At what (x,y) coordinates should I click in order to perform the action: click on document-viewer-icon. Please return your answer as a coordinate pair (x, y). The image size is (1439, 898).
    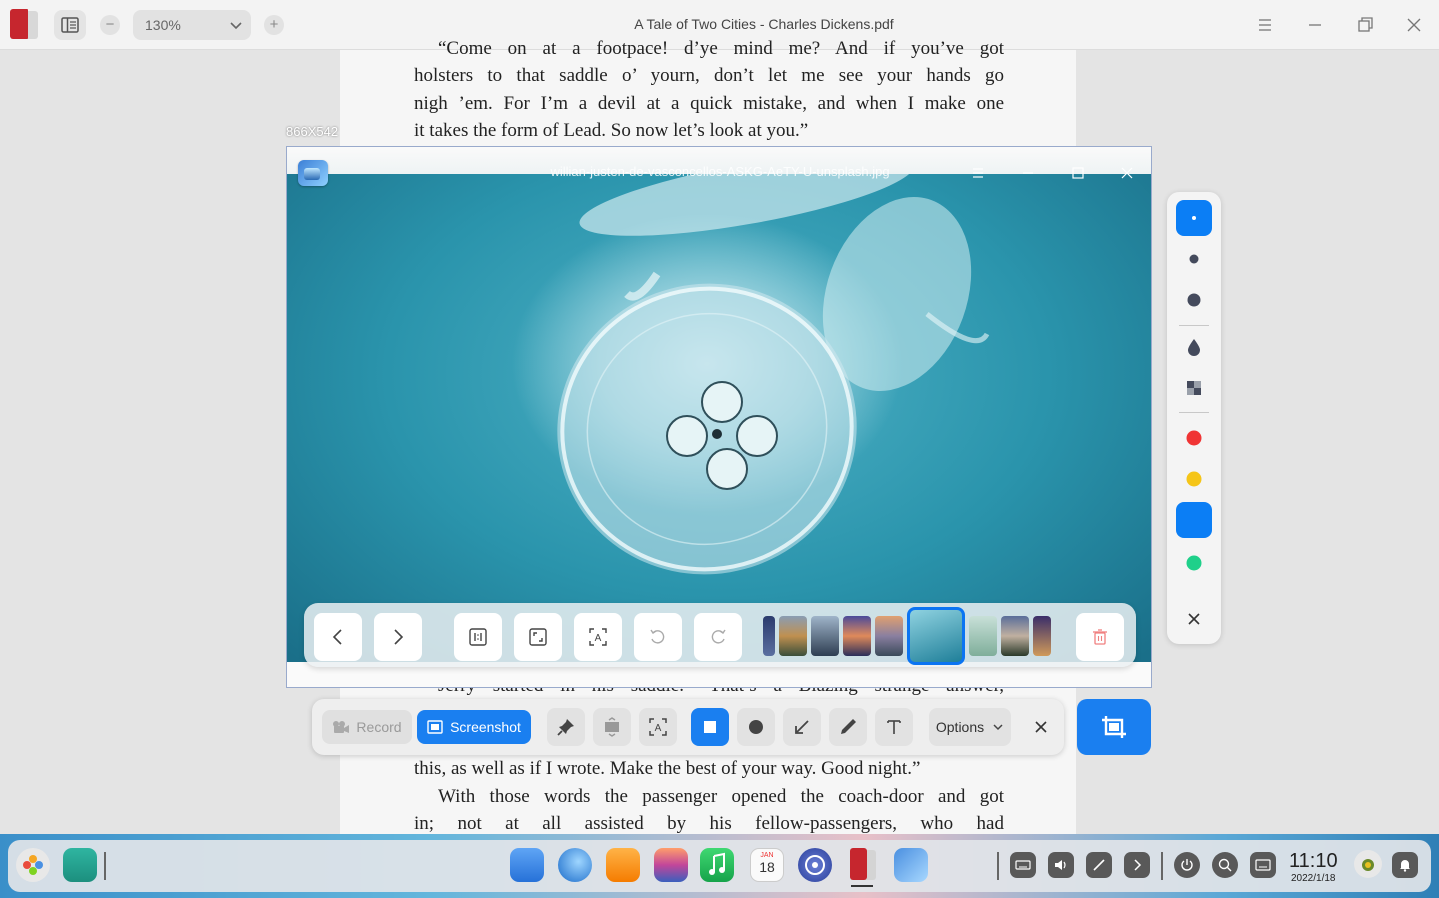
    Looking at the image, I should click on (863, 865).